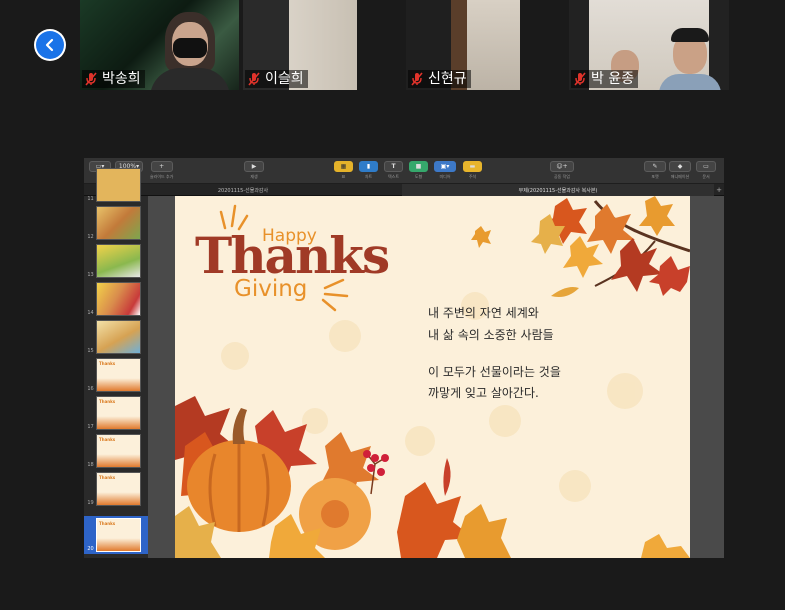 The image size is (785, 610). What do you see at coordinates (472, 166) in the screenshot?
I see `comment-icon: ▬` at bounding box center [472, 166].